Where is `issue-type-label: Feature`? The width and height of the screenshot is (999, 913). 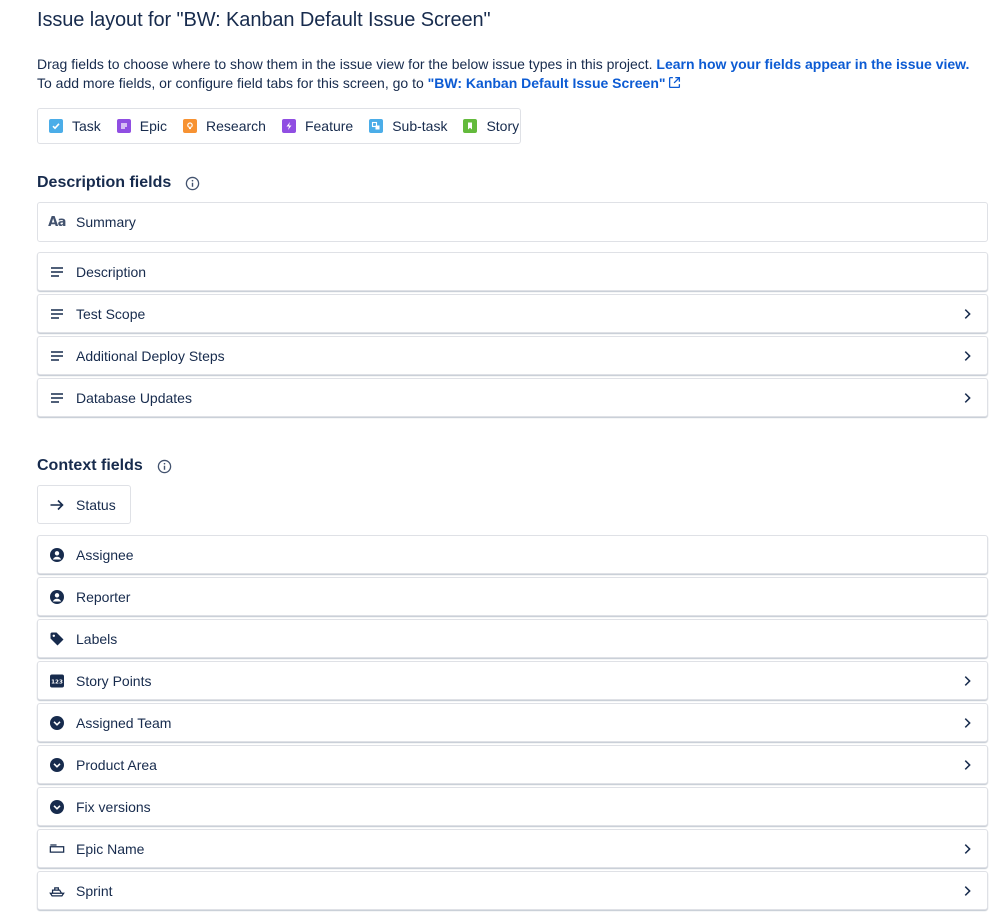
issue-type-label: Feature is located at coordinates (329, 126).